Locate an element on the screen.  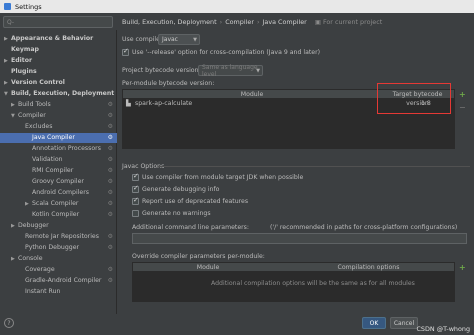
sidebar-item-python-debugger: Python Debugger ⚙ is located at coordinates (71, 248).